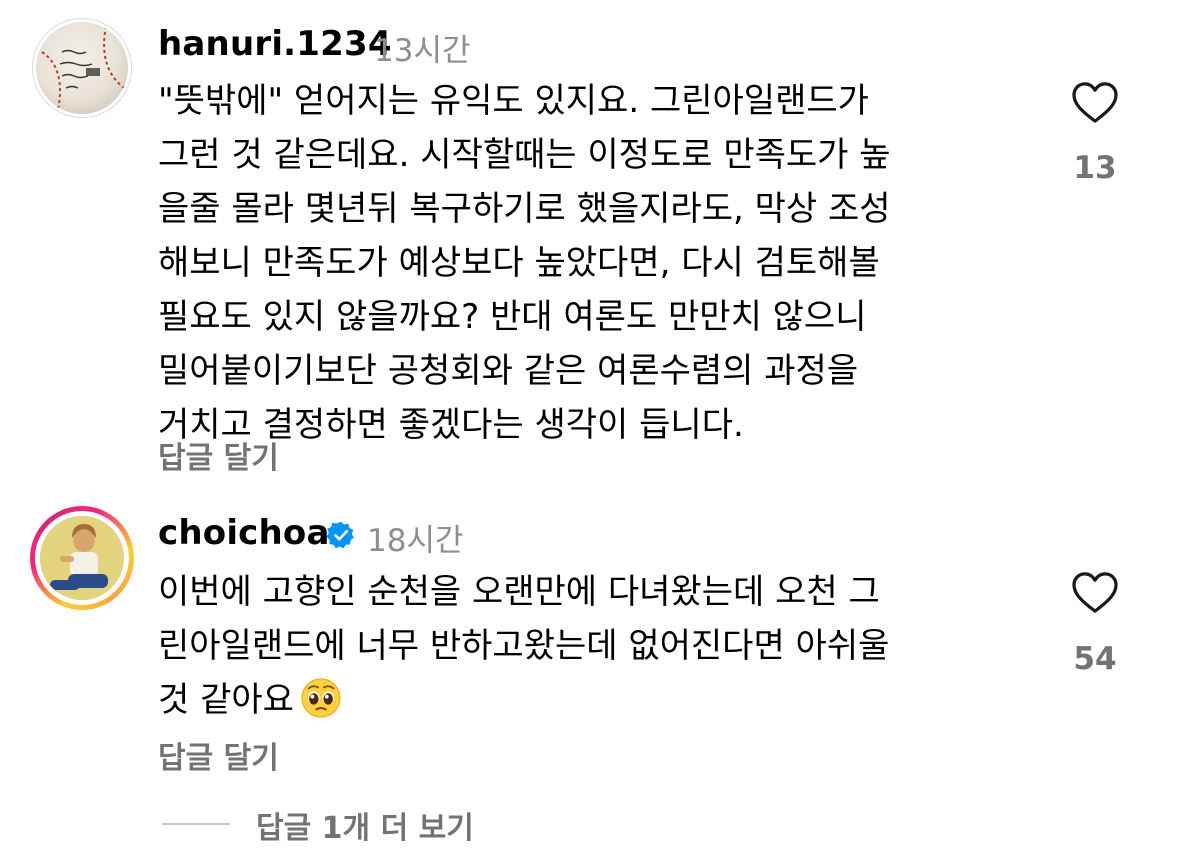  I want to click on comment-text-line: 필요도 있지 않을까요? 반대 여론도 만만치 않으니, so click(512, 317).